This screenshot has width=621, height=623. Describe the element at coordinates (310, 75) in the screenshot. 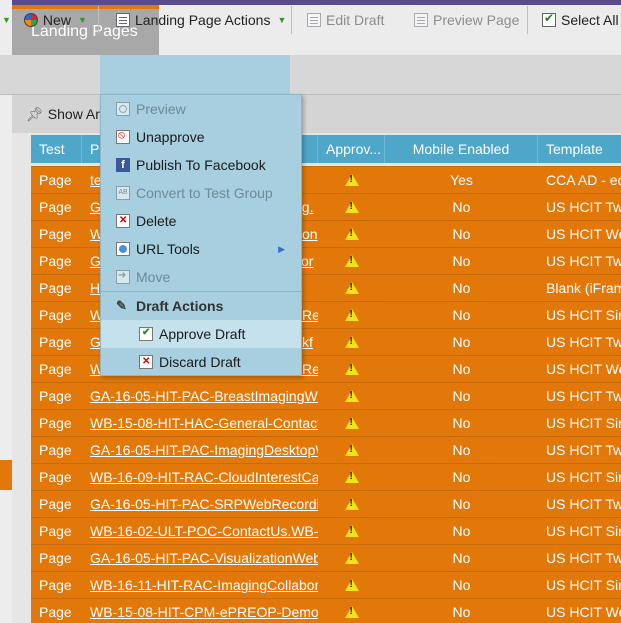

I see `toolbar` at that location.